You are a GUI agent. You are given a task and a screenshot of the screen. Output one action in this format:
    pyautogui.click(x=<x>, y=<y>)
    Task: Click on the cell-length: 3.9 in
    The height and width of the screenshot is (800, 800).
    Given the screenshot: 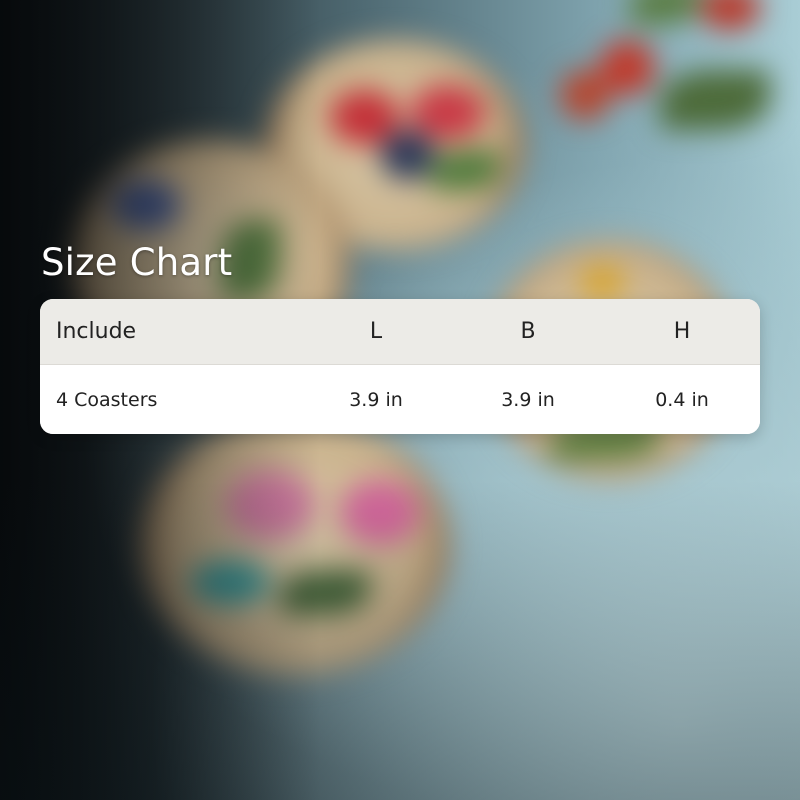 What is the action you would take?
    pyautogui.click(x=376, y=399)
    